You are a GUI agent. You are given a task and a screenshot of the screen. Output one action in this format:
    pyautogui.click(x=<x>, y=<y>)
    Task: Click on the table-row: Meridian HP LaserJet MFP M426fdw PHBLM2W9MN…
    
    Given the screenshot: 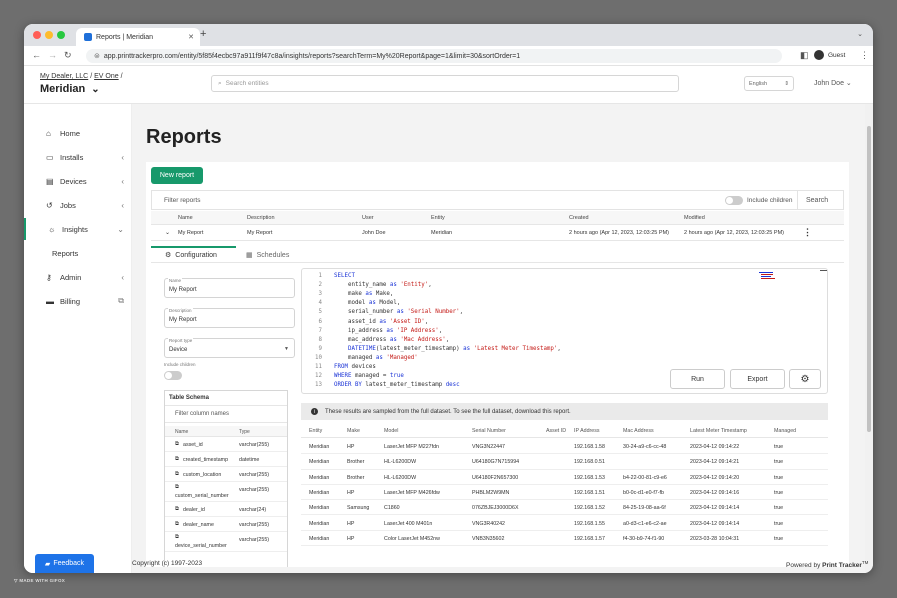 What is the action you would take?
    pyautogui.click(x=564, y=493)
    